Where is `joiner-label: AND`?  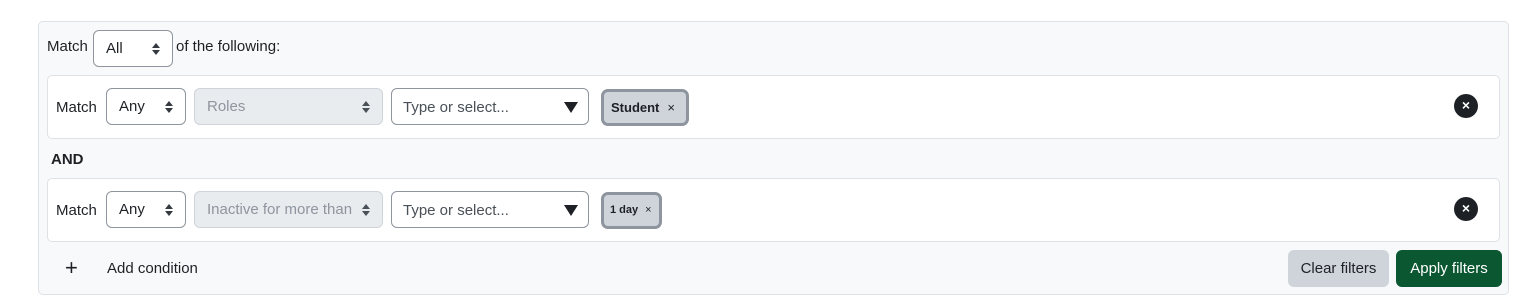 joiner-label: AND is located at coordinates (67, 159).